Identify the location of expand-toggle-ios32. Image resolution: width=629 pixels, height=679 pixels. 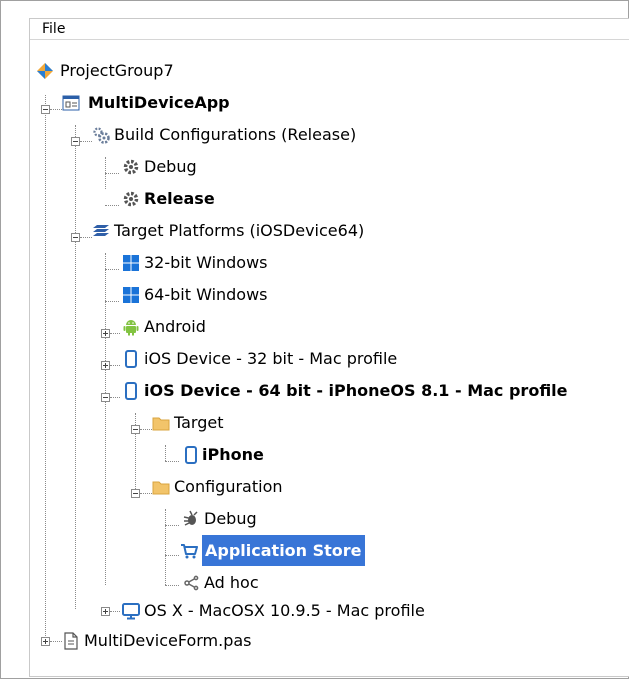
(105, 365).